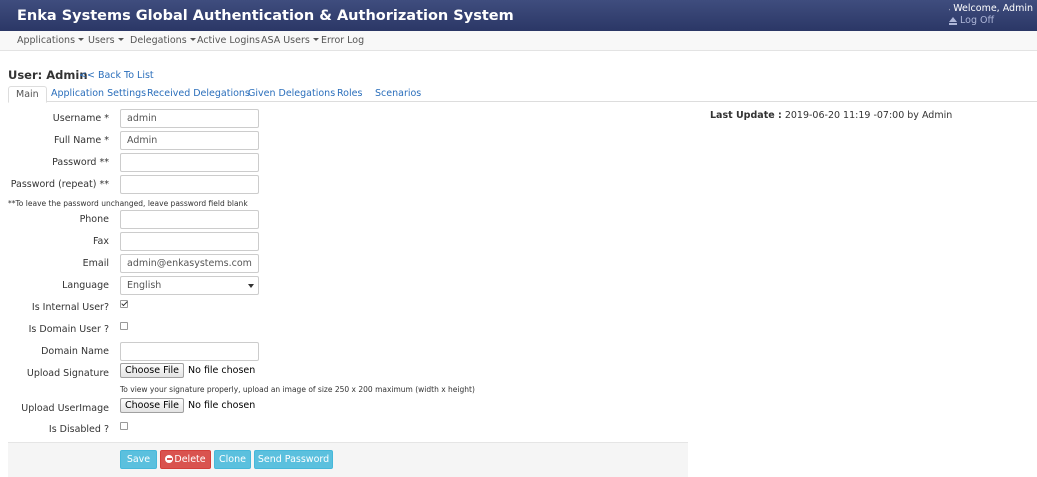  I want to click on form-actions-bar, so click(348, 459).